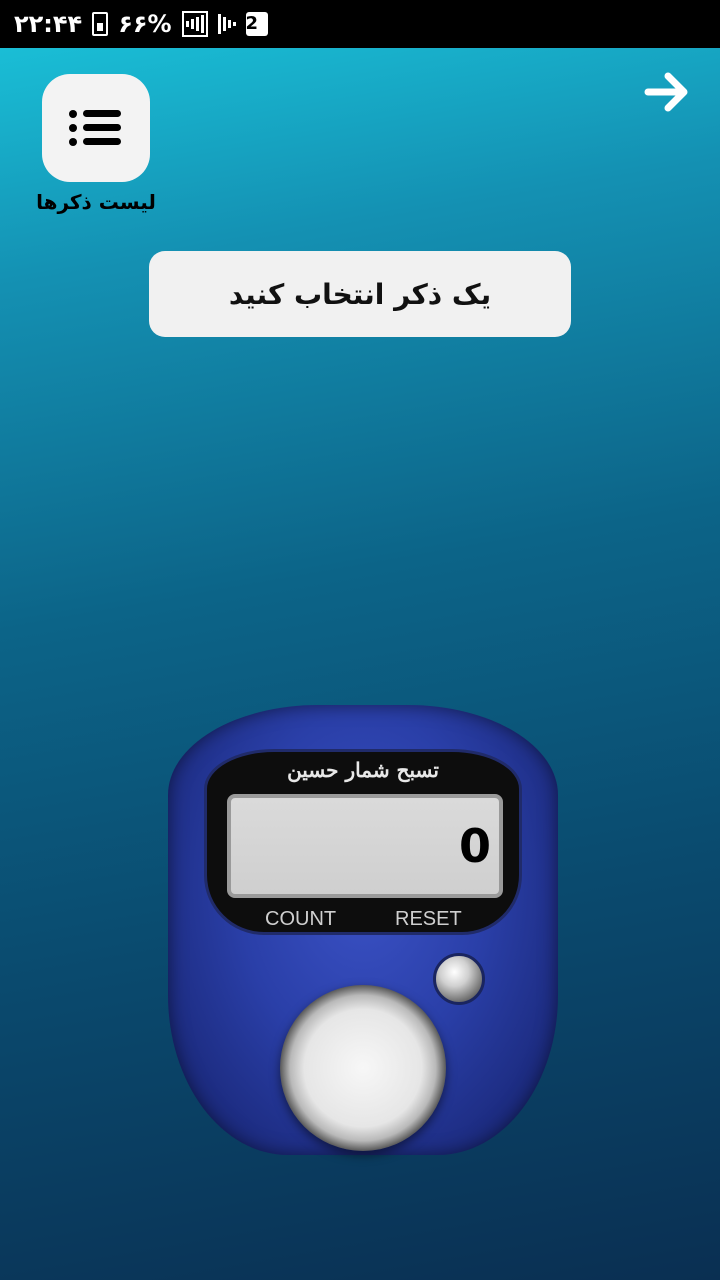  I want to click on battery-percent: ۶۶%, so click(145, 24).